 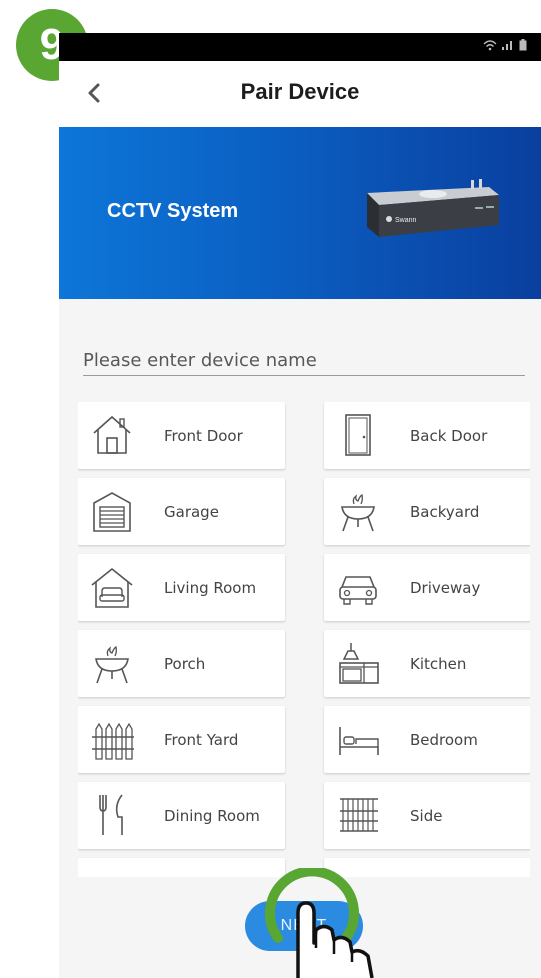 What do you see at coordinates (433, 208) in the screenshot?
I see `dvr-device-image: Swann` at bounding box center [433, 208].